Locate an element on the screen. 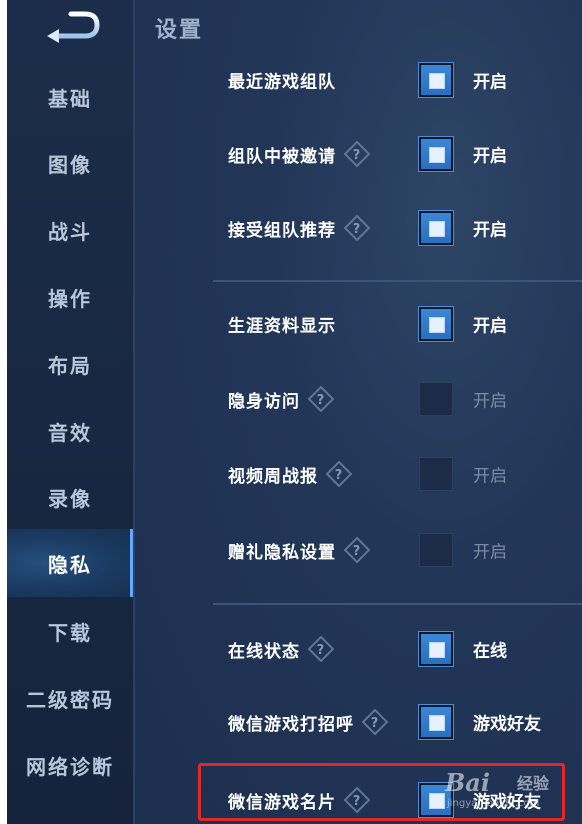 Image resolution: width=582 pixels, height=824 pixels. setting-label: 在线状态? is located at coordinates (281, 649).